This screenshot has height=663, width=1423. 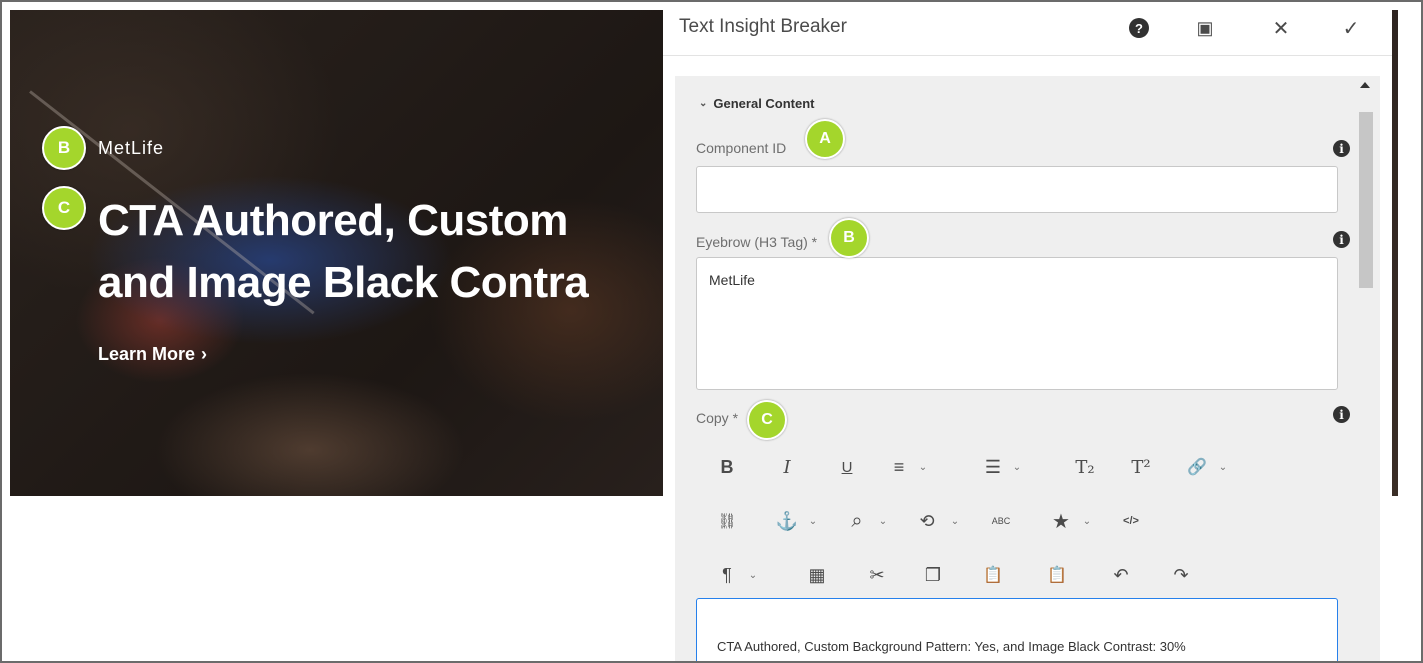 I want to click on annotation-badge-c: C, so click(x=767, y=420).